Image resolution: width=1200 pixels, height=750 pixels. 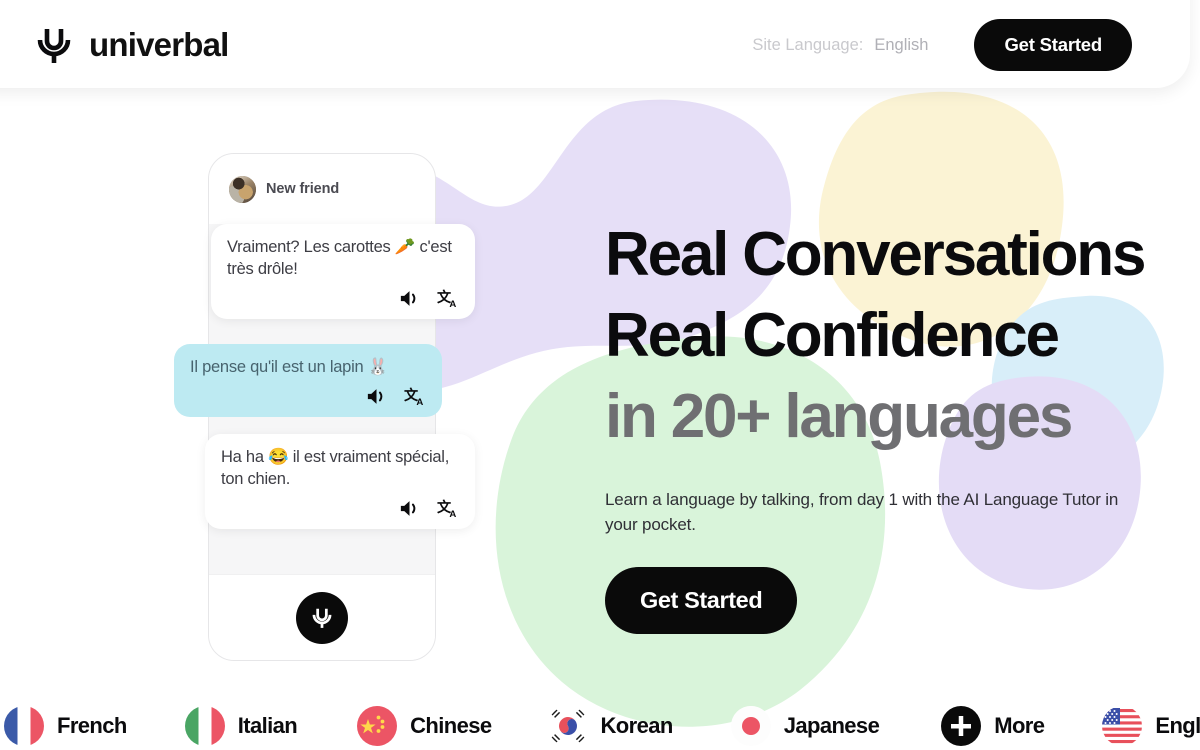 I want to click on microphone-record-button, so click(x=322, y=617).